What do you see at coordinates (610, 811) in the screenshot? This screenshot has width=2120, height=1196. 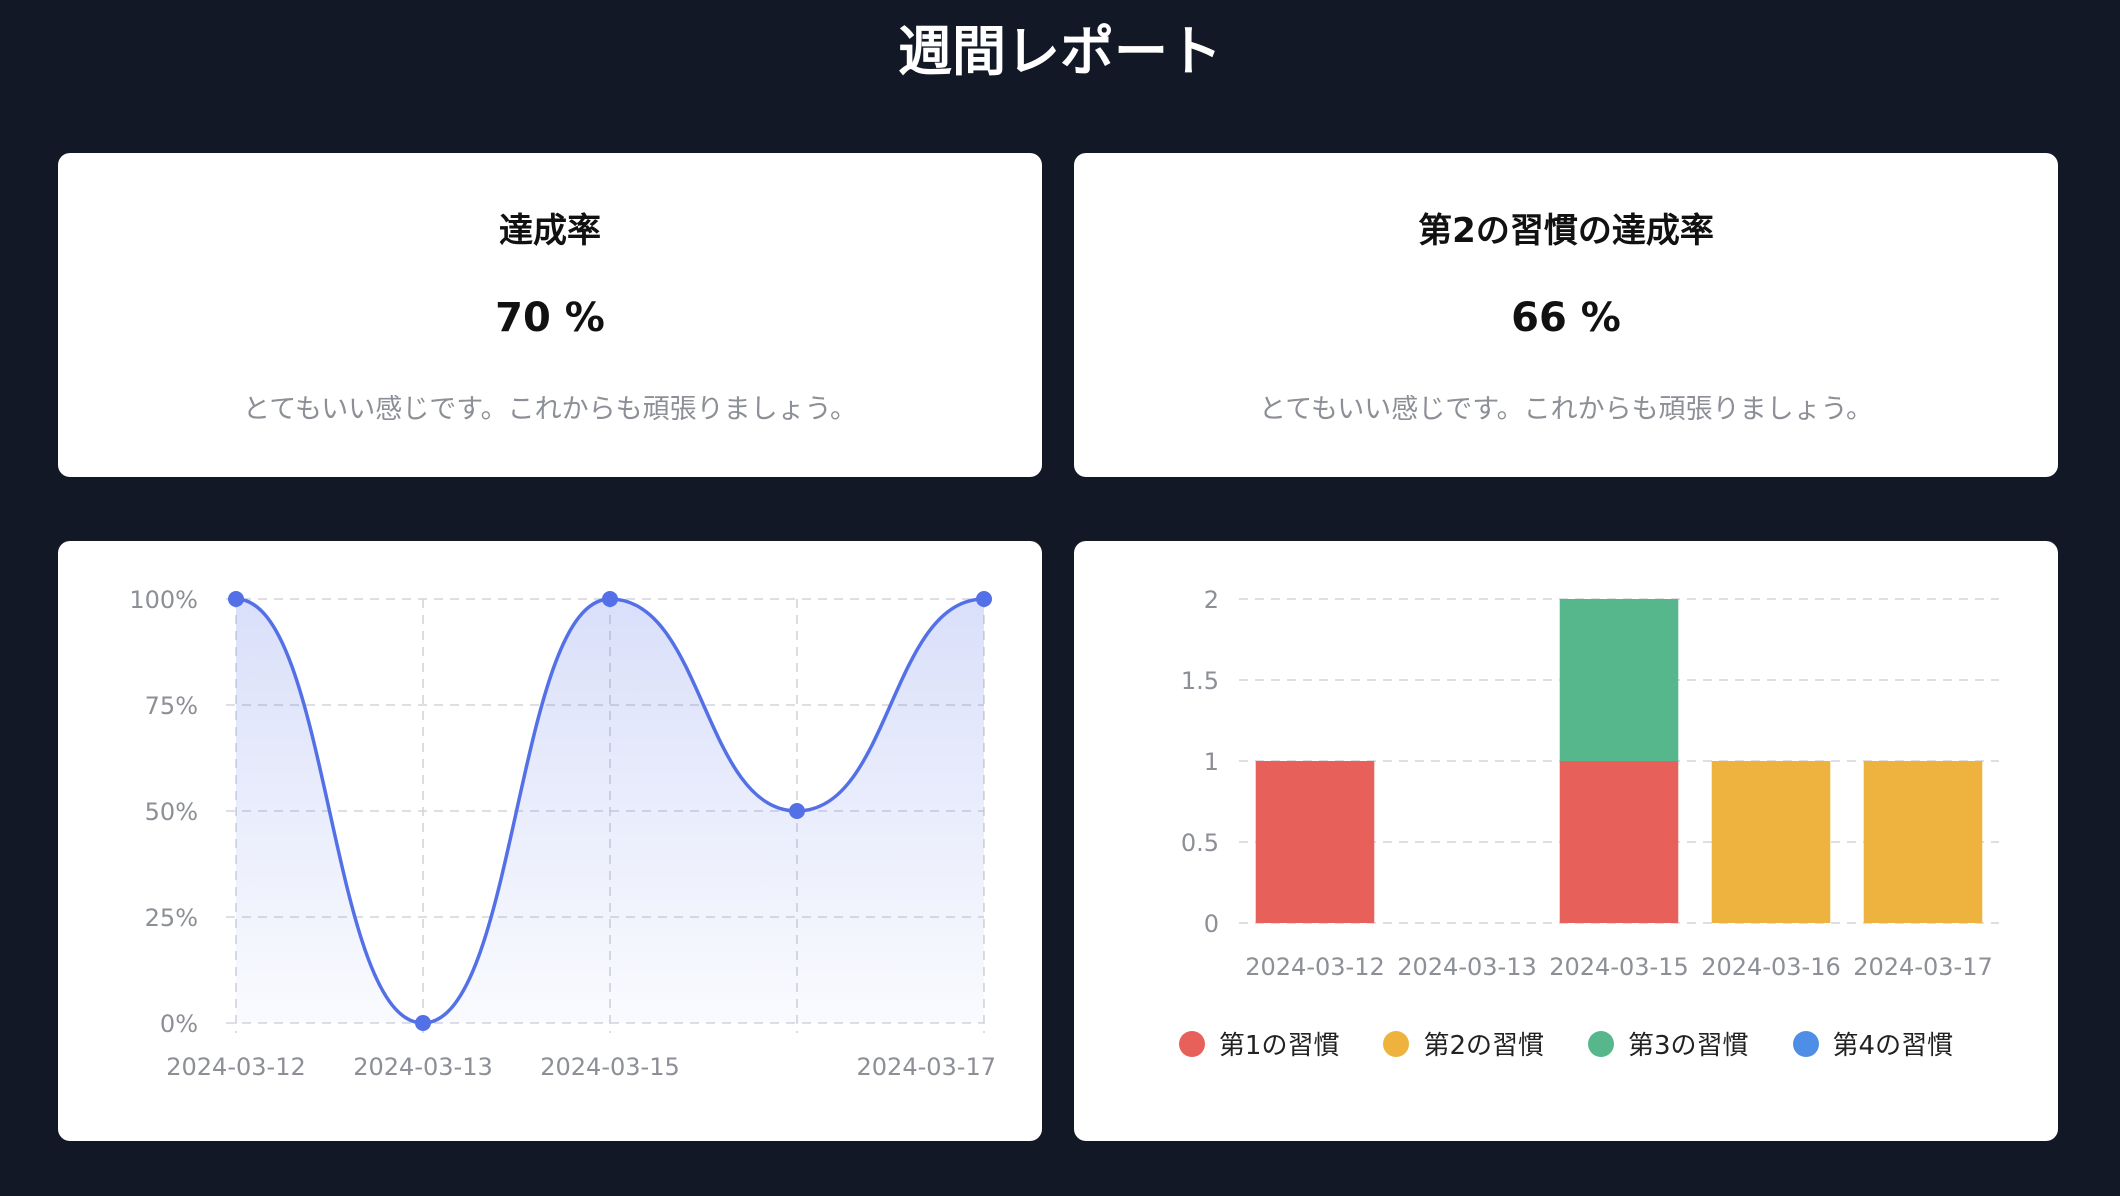 I see `area-fill` at bounding box center [610, 811].